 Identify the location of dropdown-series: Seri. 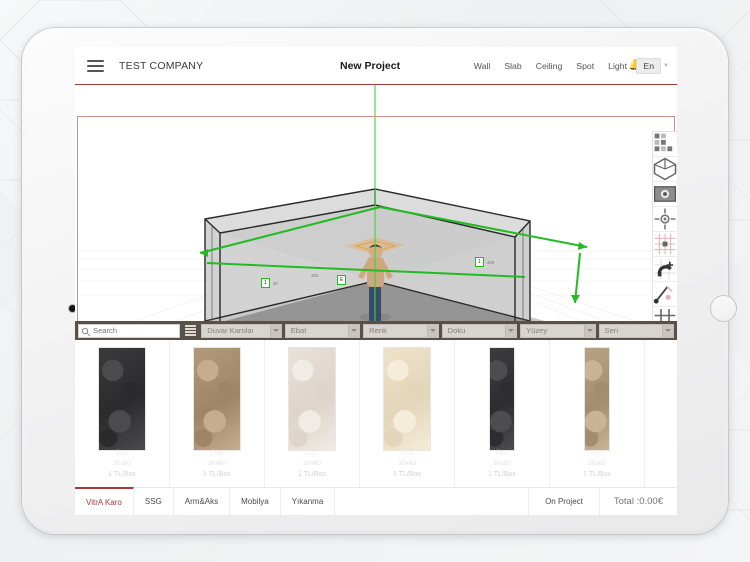
(636, 330).